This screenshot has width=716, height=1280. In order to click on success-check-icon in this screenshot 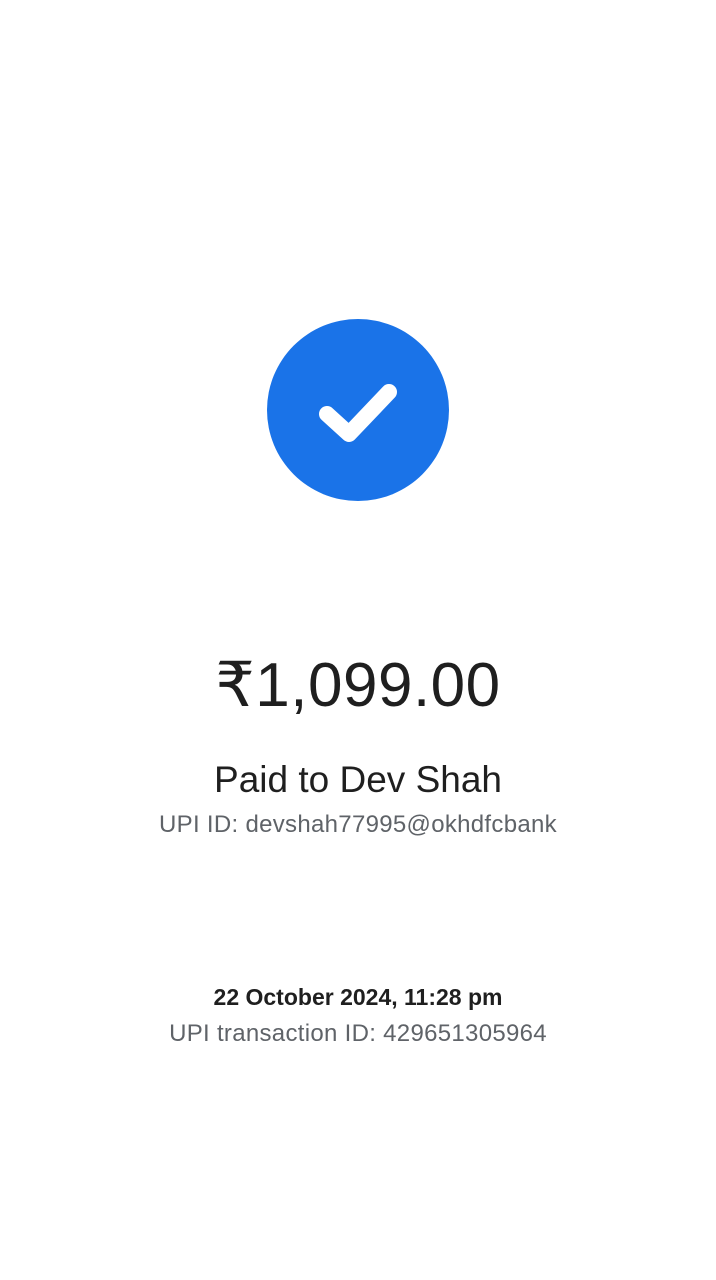, I will do `click(358, 410)`.